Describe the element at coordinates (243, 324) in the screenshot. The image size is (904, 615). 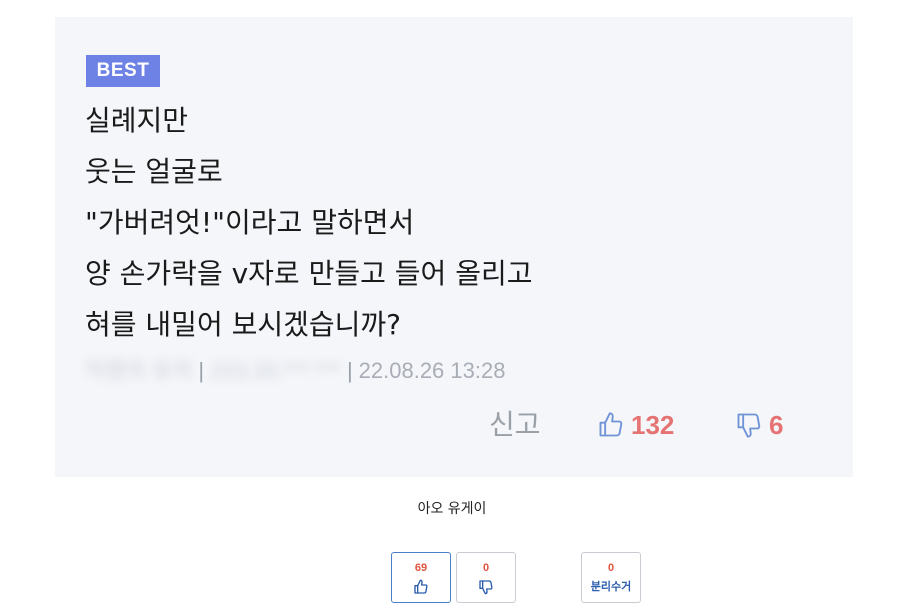
I see `comment-line: 혀를 내밀어 보시겠습니까?` at that location.